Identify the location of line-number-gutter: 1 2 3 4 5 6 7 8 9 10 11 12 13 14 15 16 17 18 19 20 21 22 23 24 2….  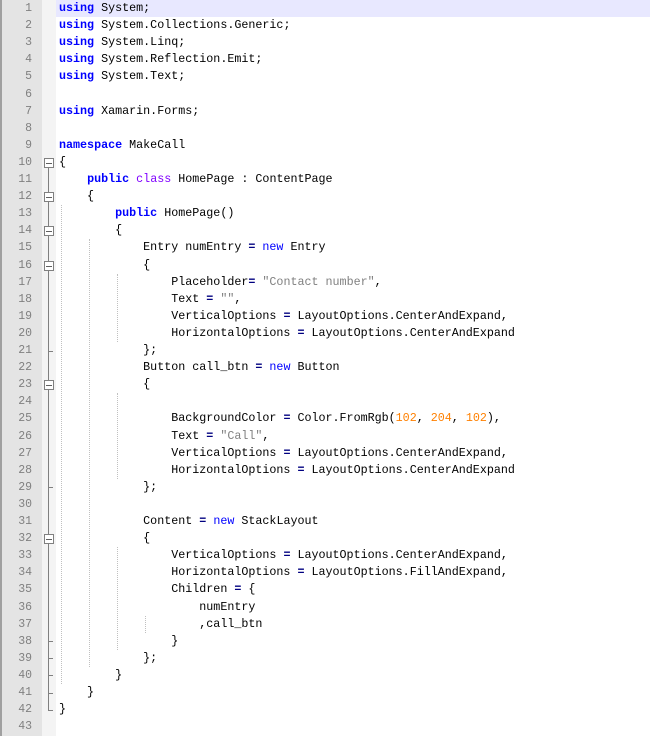
(21, 368).